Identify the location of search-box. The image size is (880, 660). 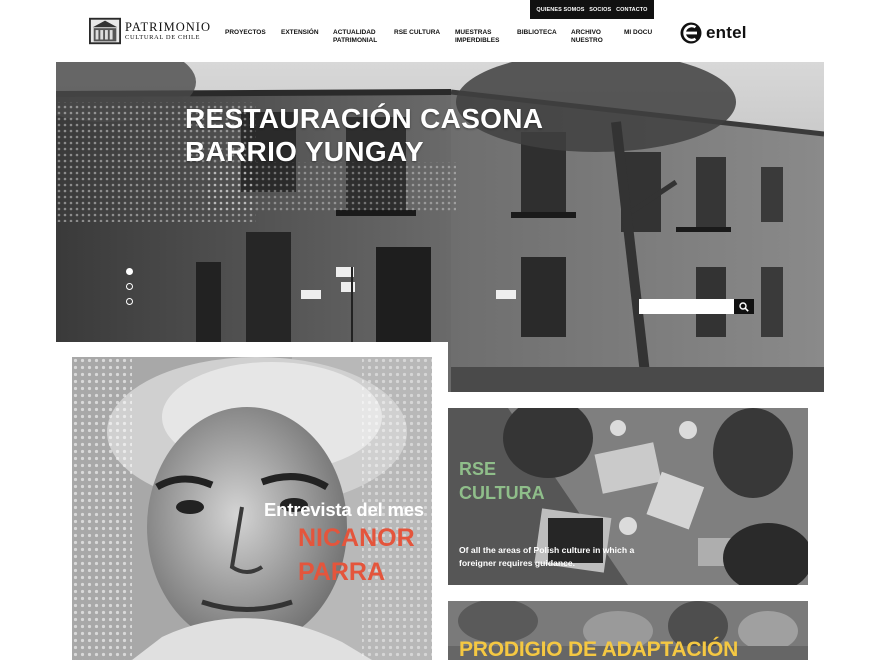
(696, 306).